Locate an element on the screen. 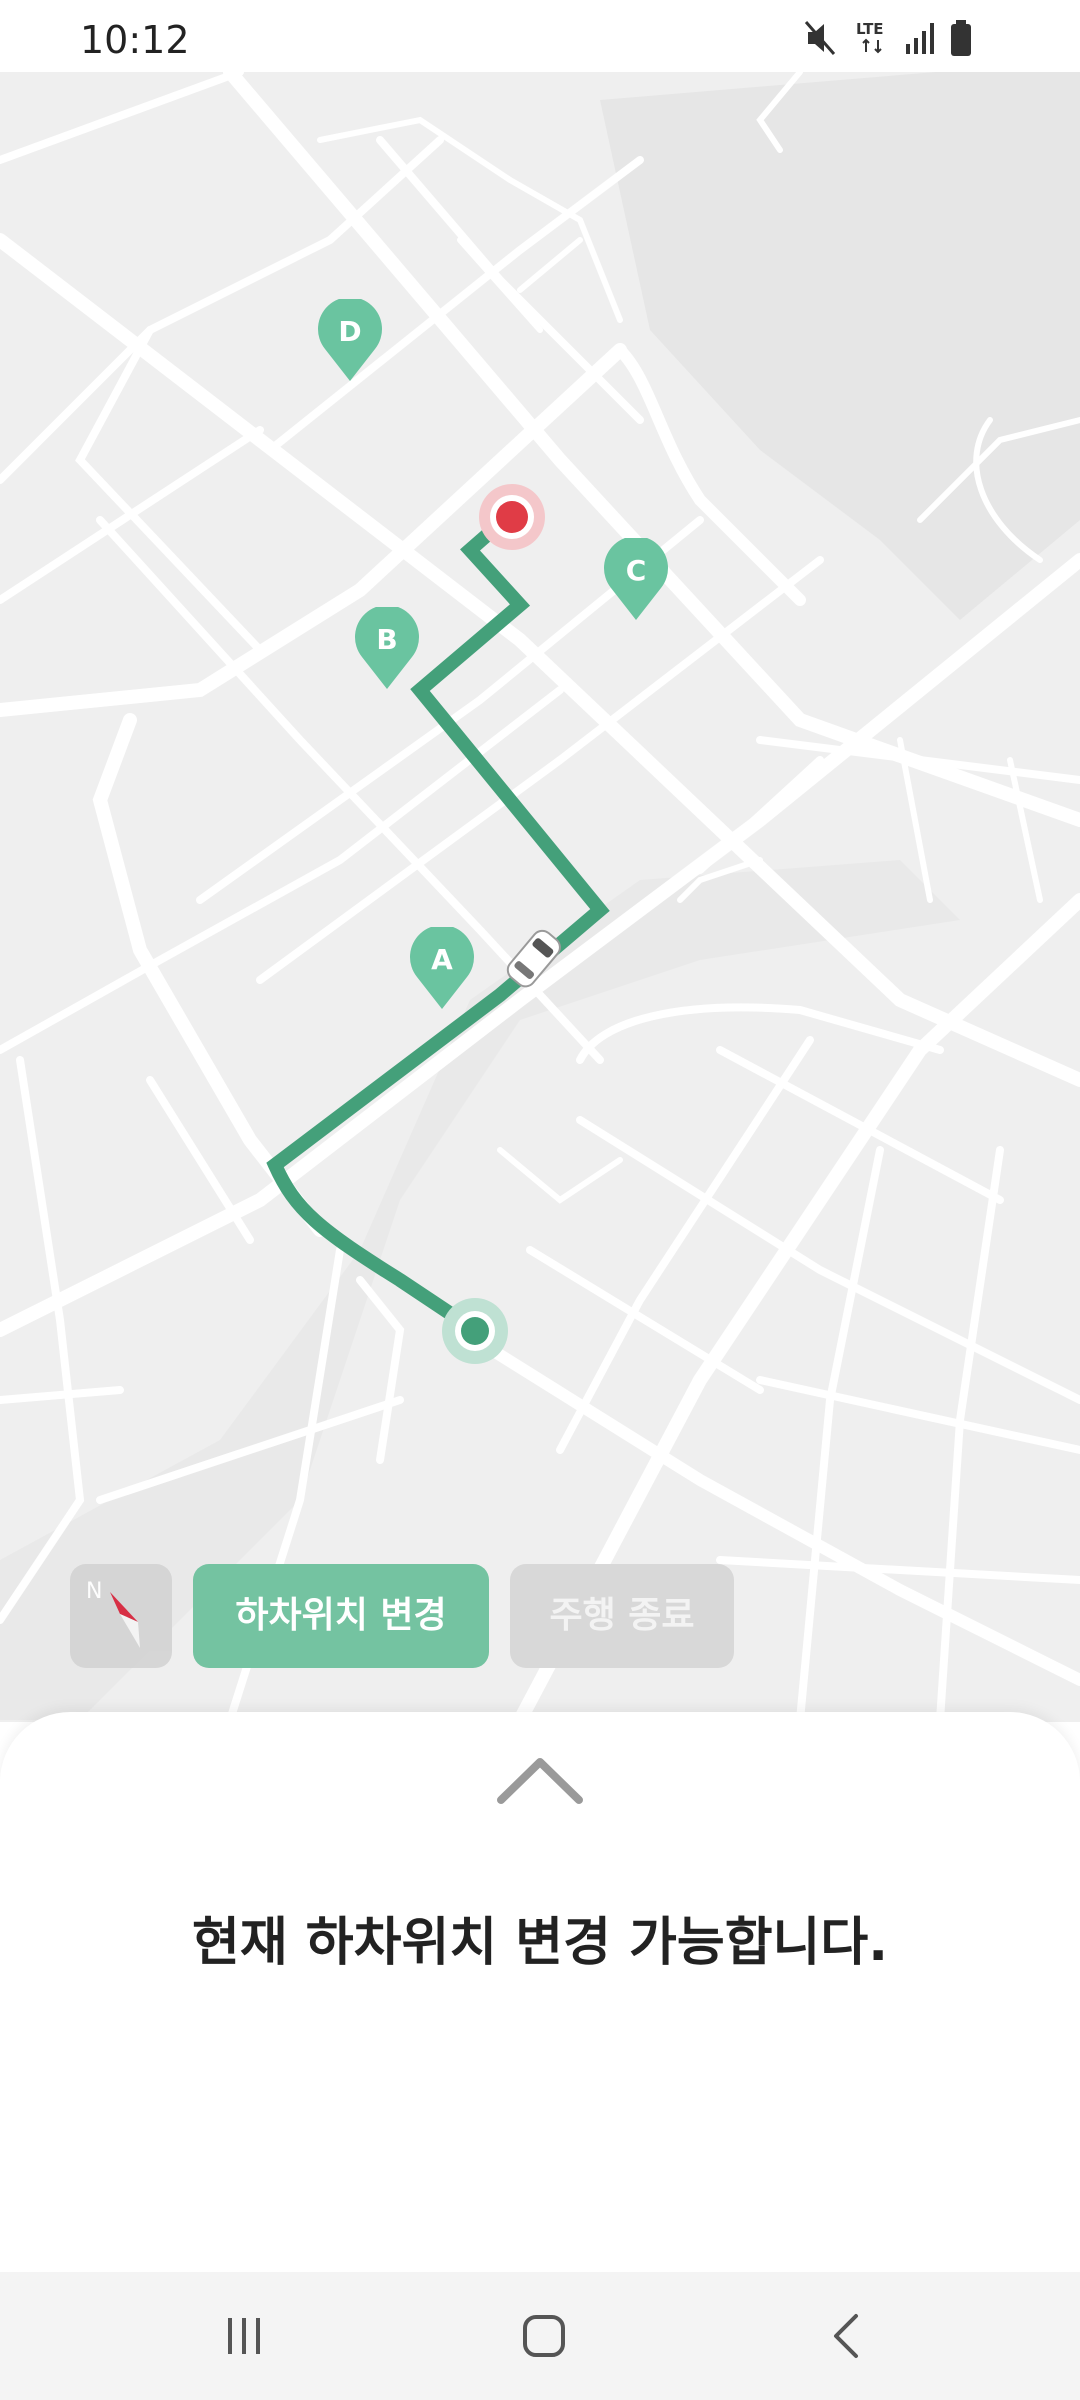  system-navigation-bar is located at coordinates (540, 2336).